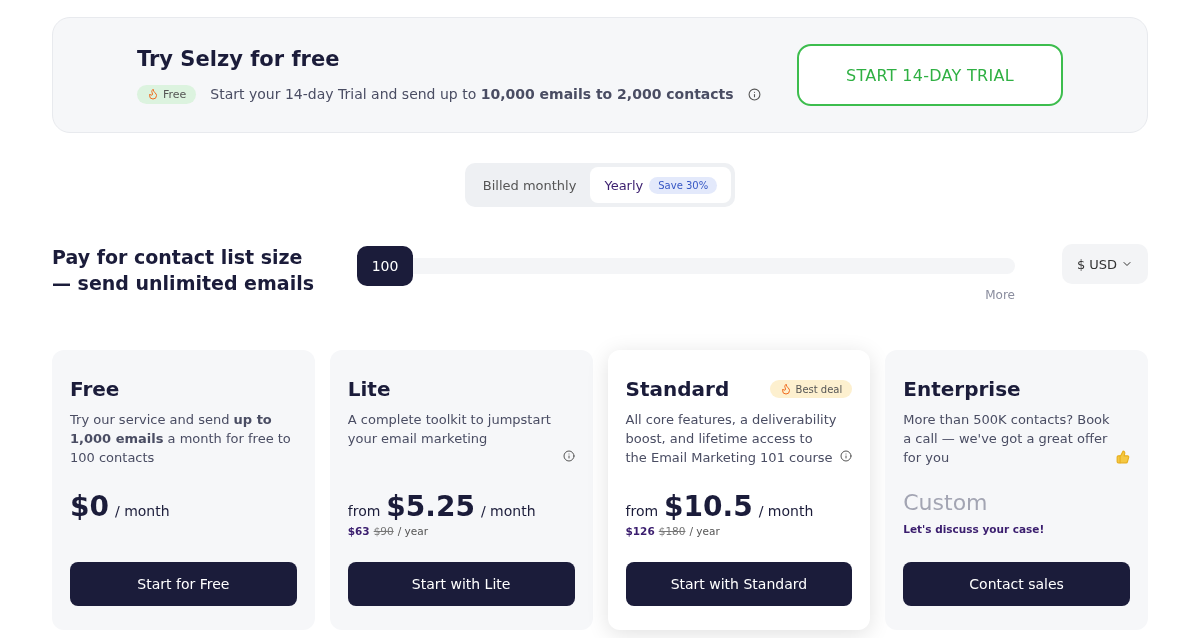 Image resolution: width=1200 pixels, height=638 pixels. What do you see at coordinates (714, 266) in the screenshot?
I see `slider-track` at bounding box center [714, 266].